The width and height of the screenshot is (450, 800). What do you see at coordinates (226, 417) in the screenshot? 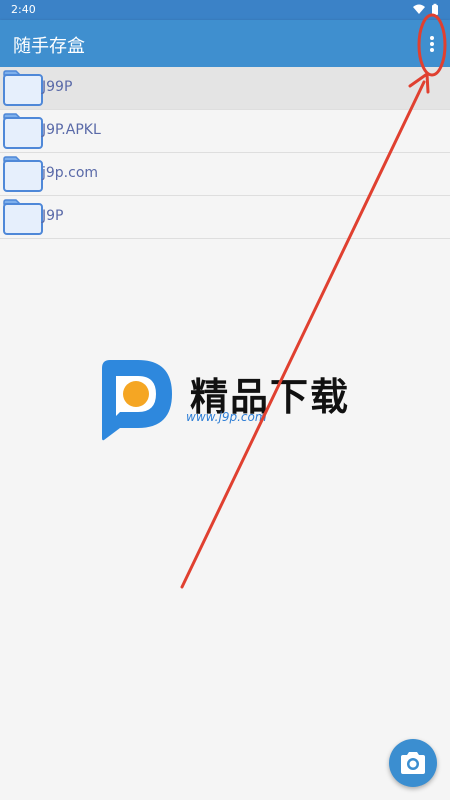
I see `watermark-url: www.j9p.com` at bounding box center [226, 417].